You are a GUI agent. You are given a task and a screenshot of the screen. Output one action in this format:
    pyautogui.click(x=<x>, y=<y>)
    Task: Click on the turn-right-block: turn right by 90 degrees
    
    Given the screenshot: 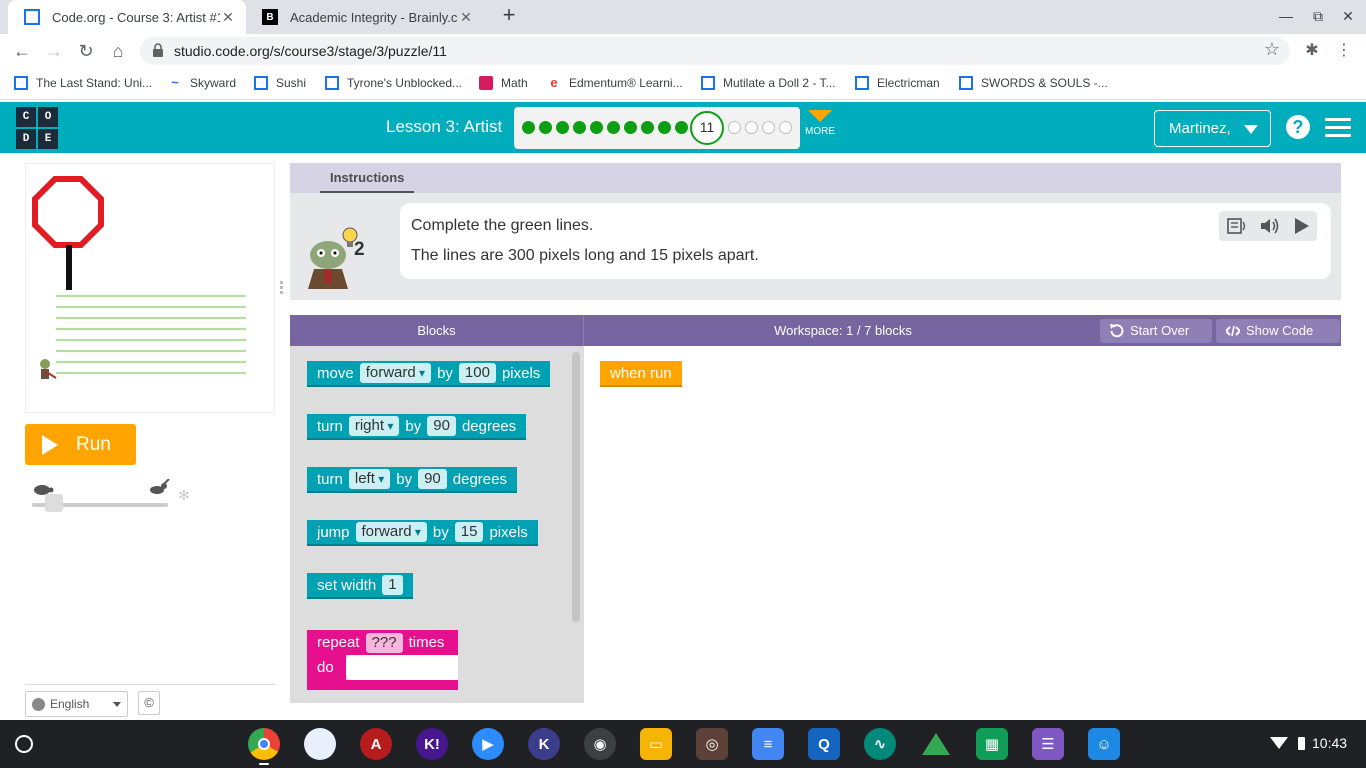 What is the action you would take?
    pyautogui.click(x=417, y=427)
    